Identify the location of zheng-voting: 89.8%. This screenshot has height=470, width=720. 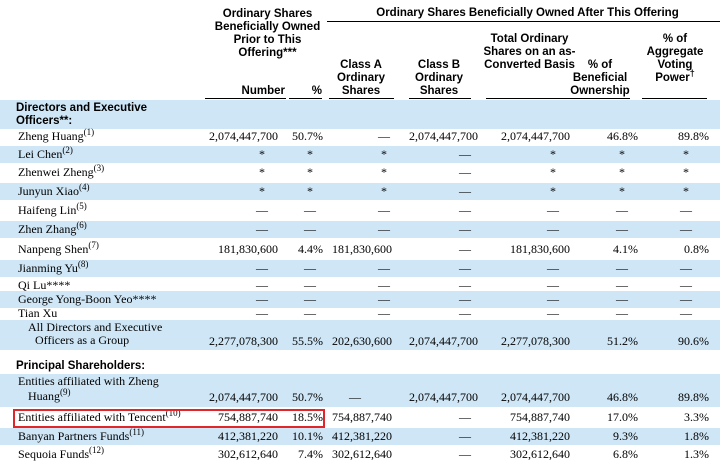
(693, 397).